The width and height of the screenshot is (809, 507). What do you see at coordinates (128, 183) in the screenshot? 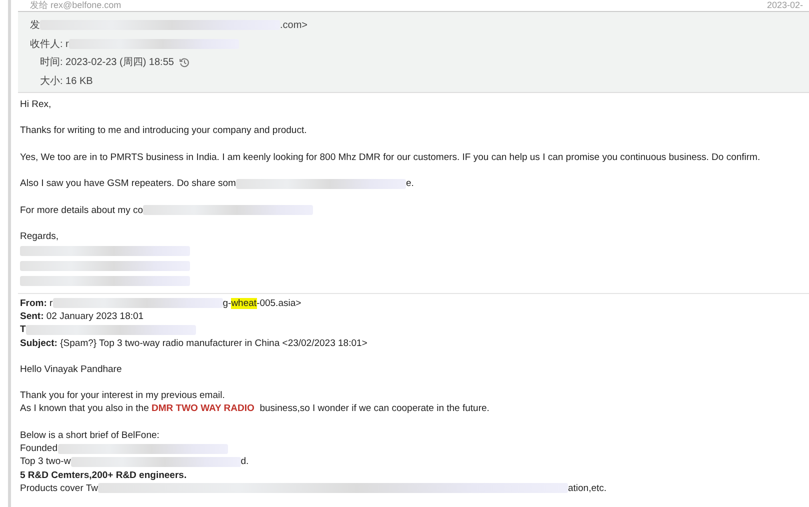
I see `text: Also I saw you have GSM repeaters. Do share som` at bounding box center [128, 183].